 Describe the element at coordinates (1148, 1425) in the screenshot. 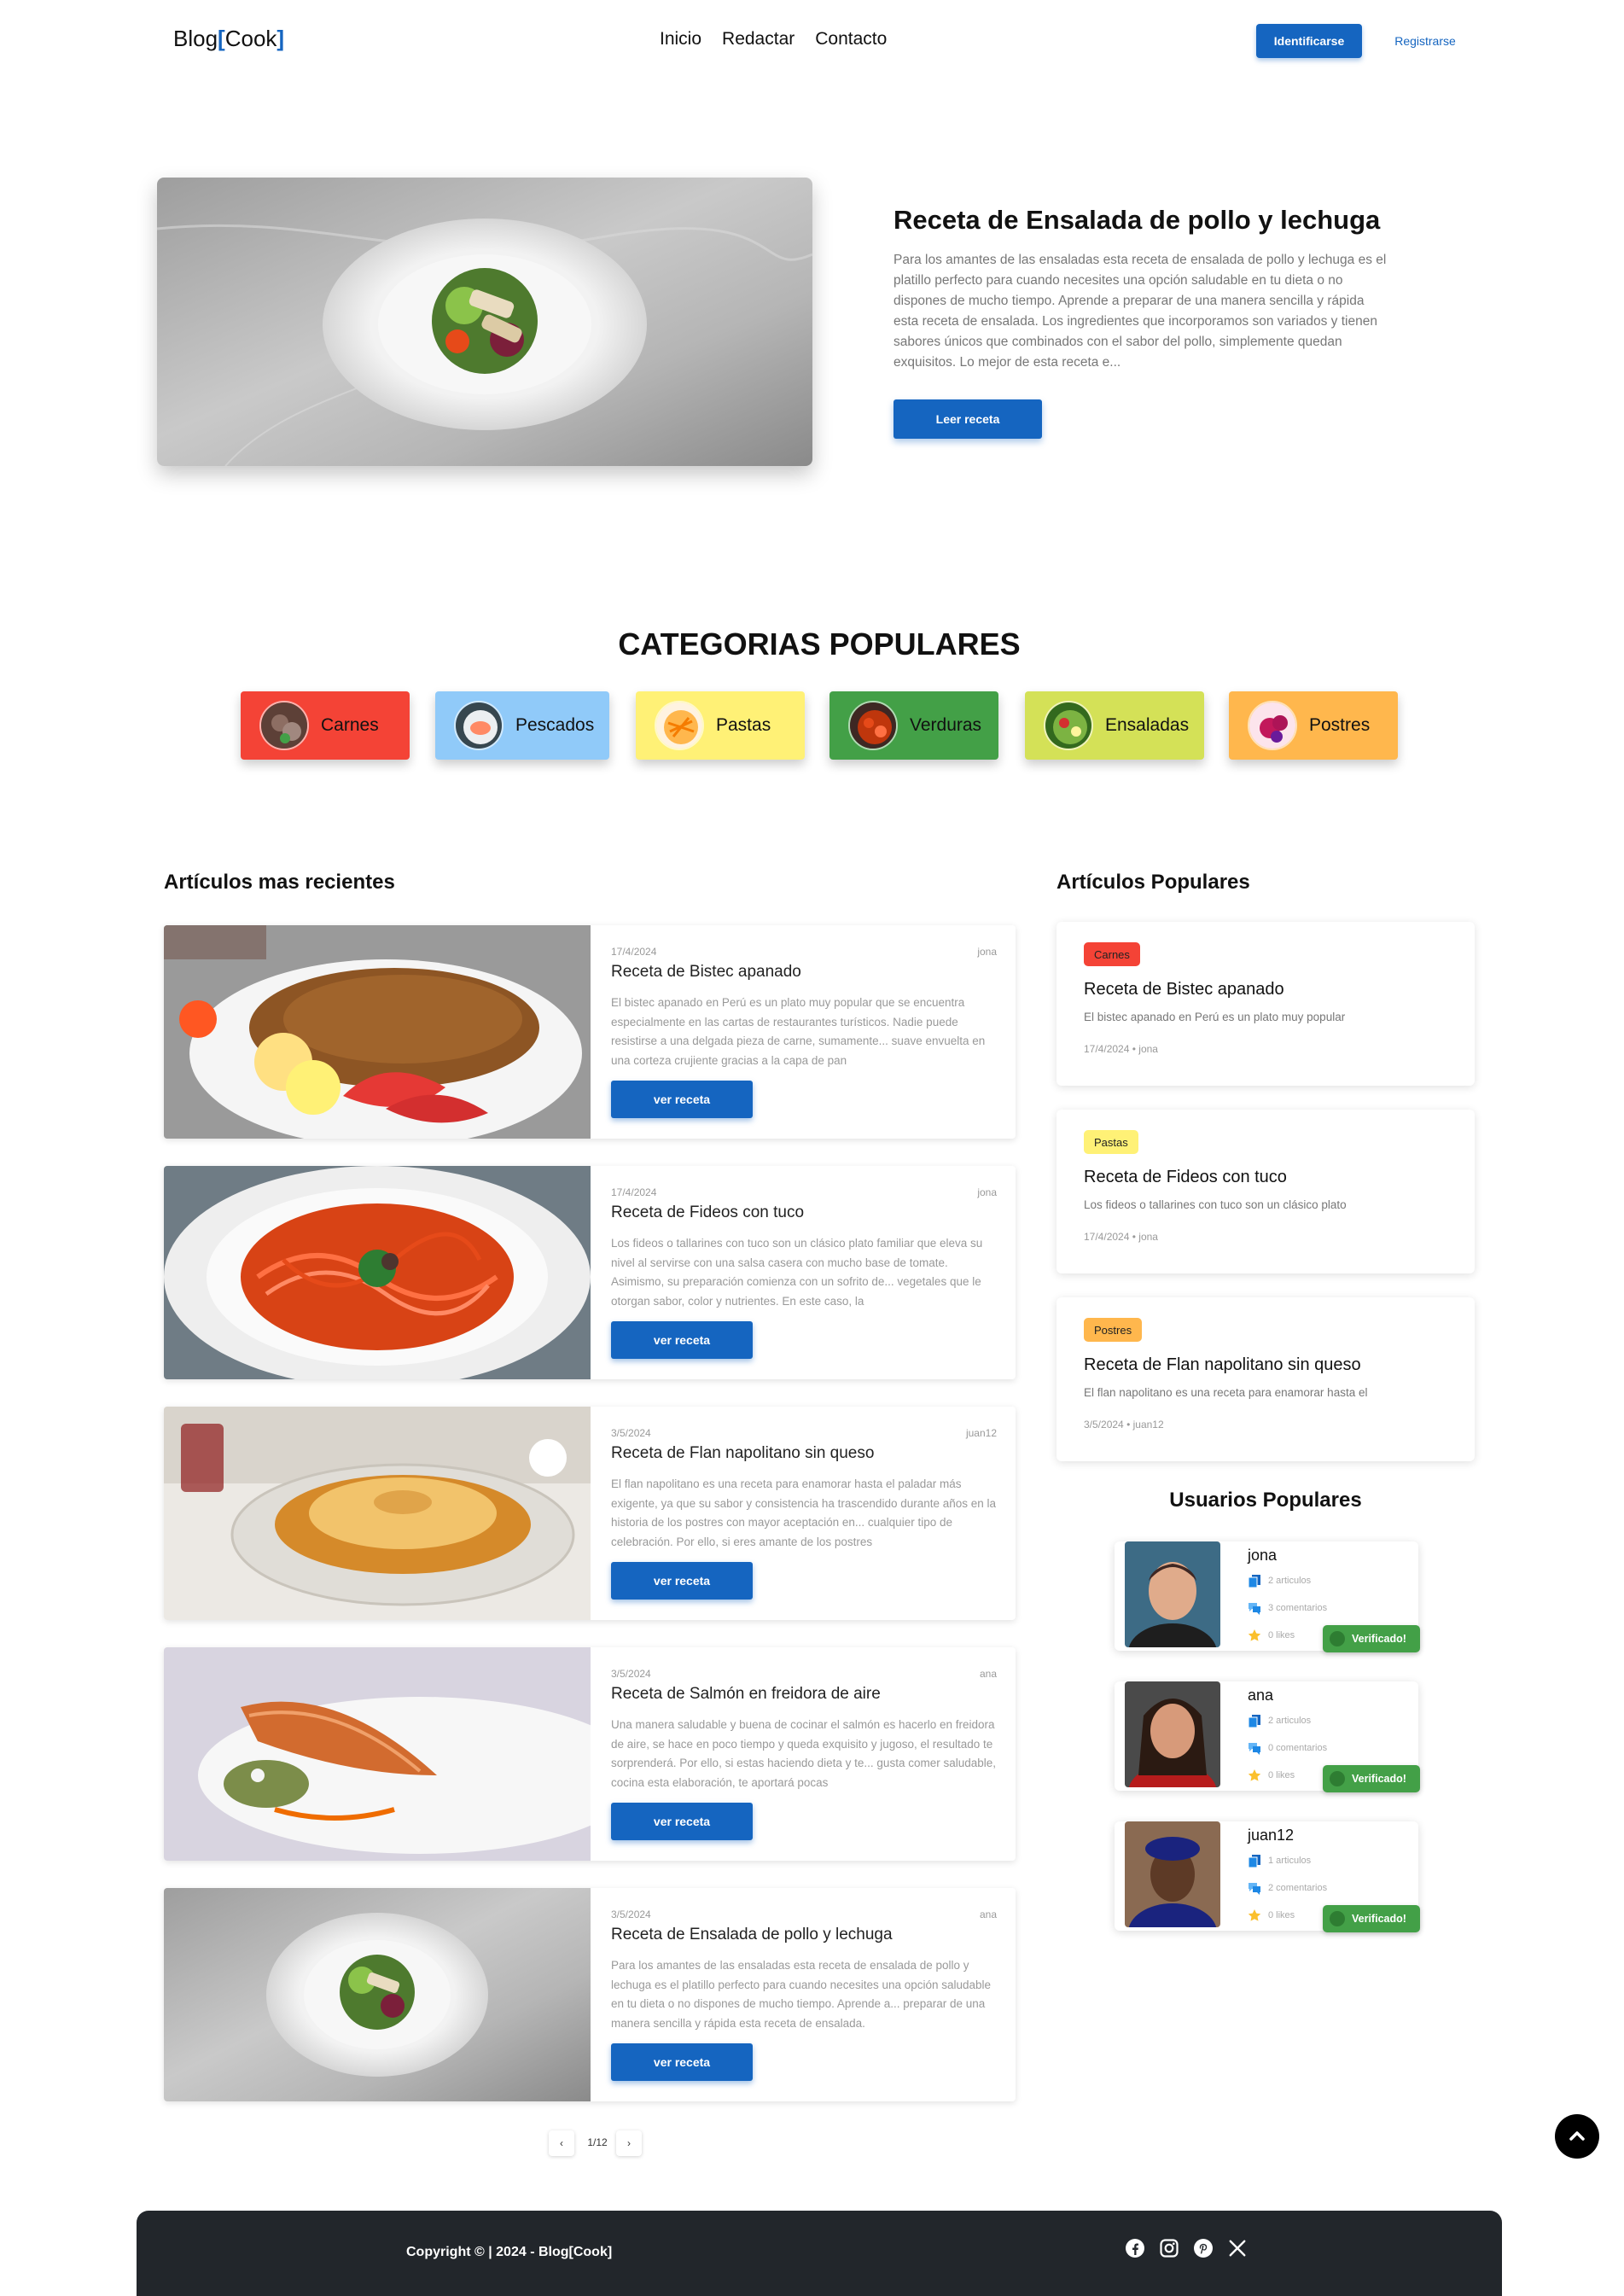

I see `popular-article-author: juan12` at that location.